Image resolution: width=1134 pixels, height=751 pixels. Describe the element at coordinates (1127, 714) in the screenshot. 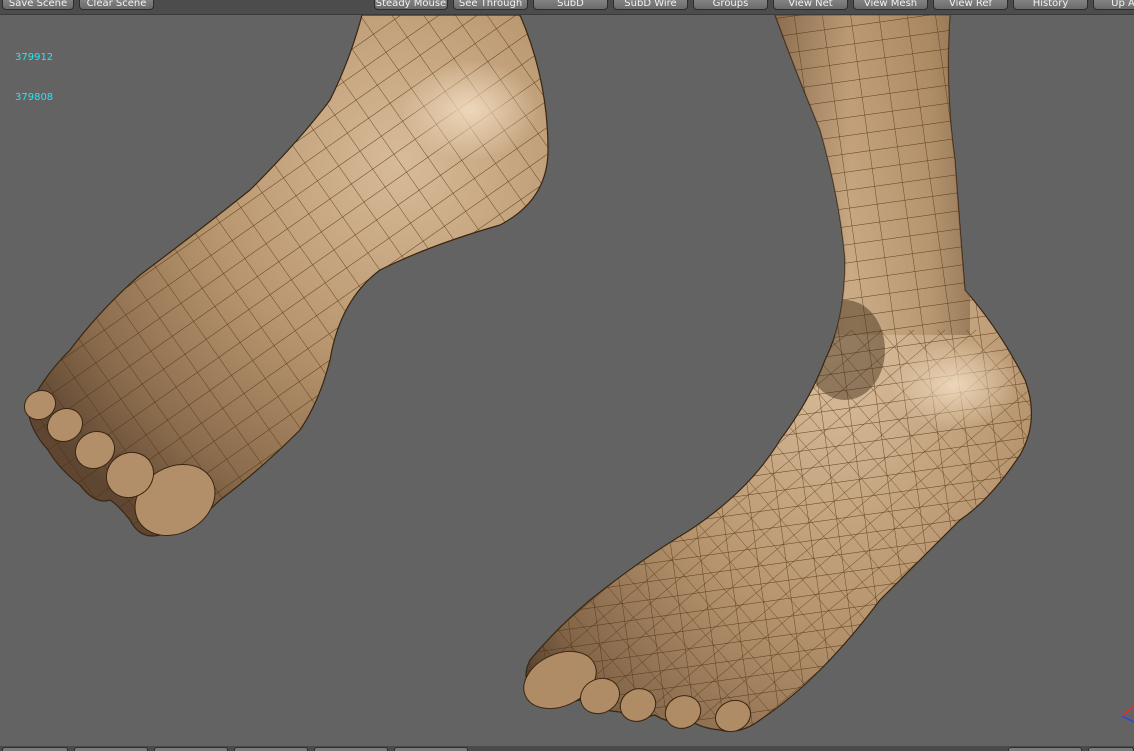

I see `axis-gizmo-icon` at that location.